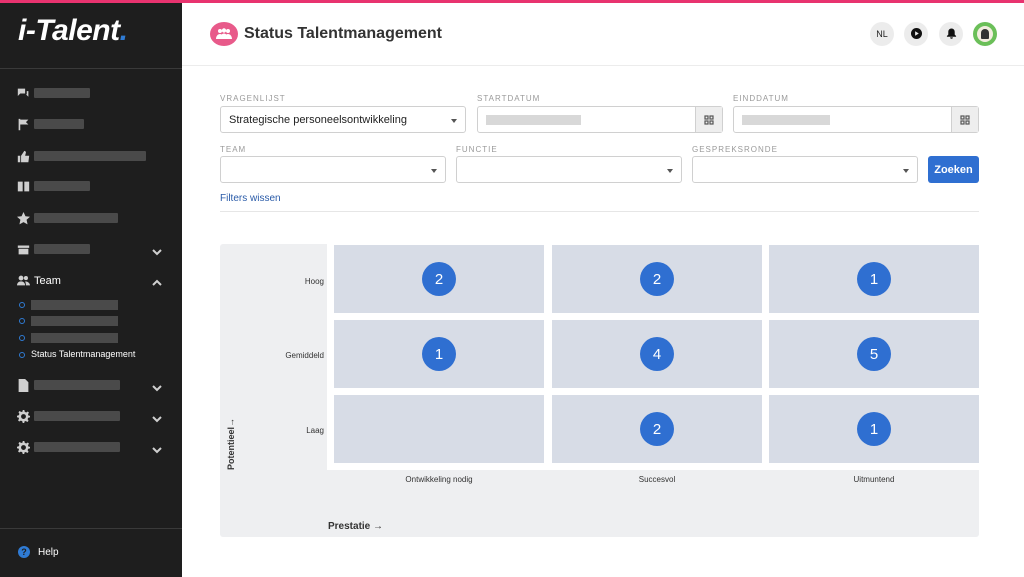 The width and height of the screenshot is (1024, 577). Describe the element at coordinates (91, 124) in the screenshot. I see `sidebar-item-flag` at that location.